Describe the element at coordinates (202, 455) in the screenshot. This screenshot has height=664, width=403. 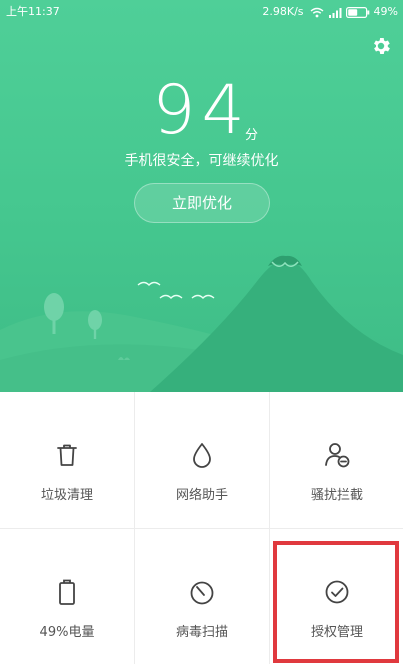
I see `droplet-icon` at that location.